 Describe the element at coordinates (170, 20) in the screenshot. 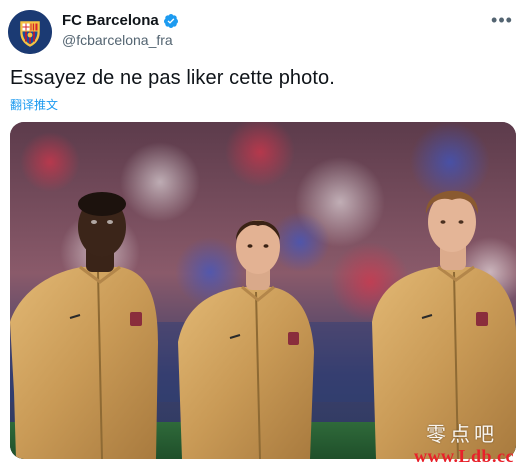

I see `verified-badge-icon` at that location.